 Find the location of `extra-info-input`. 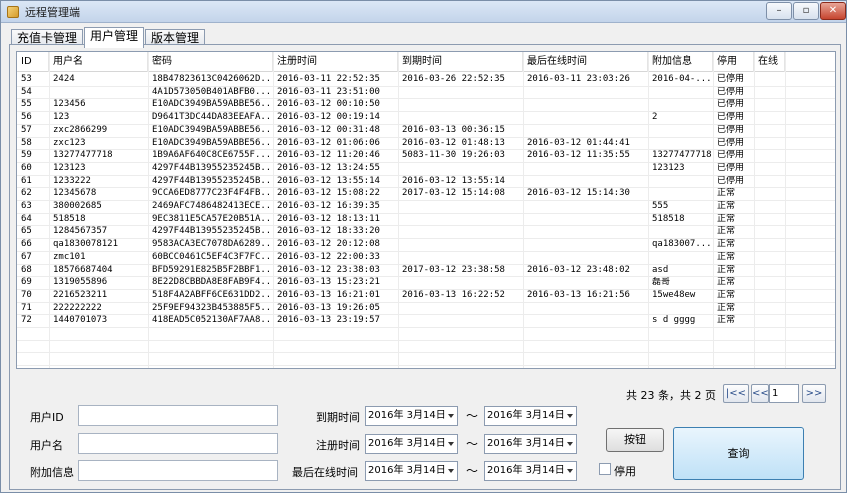

extra-info-input is located at coordinates (178, 470).